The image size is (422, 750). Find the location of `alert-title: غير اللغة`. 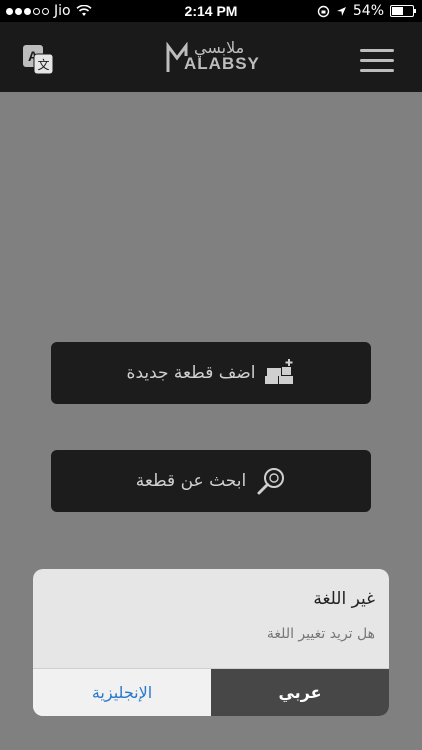

alert-title: غير اللغة is located at coordinates (344, 599).